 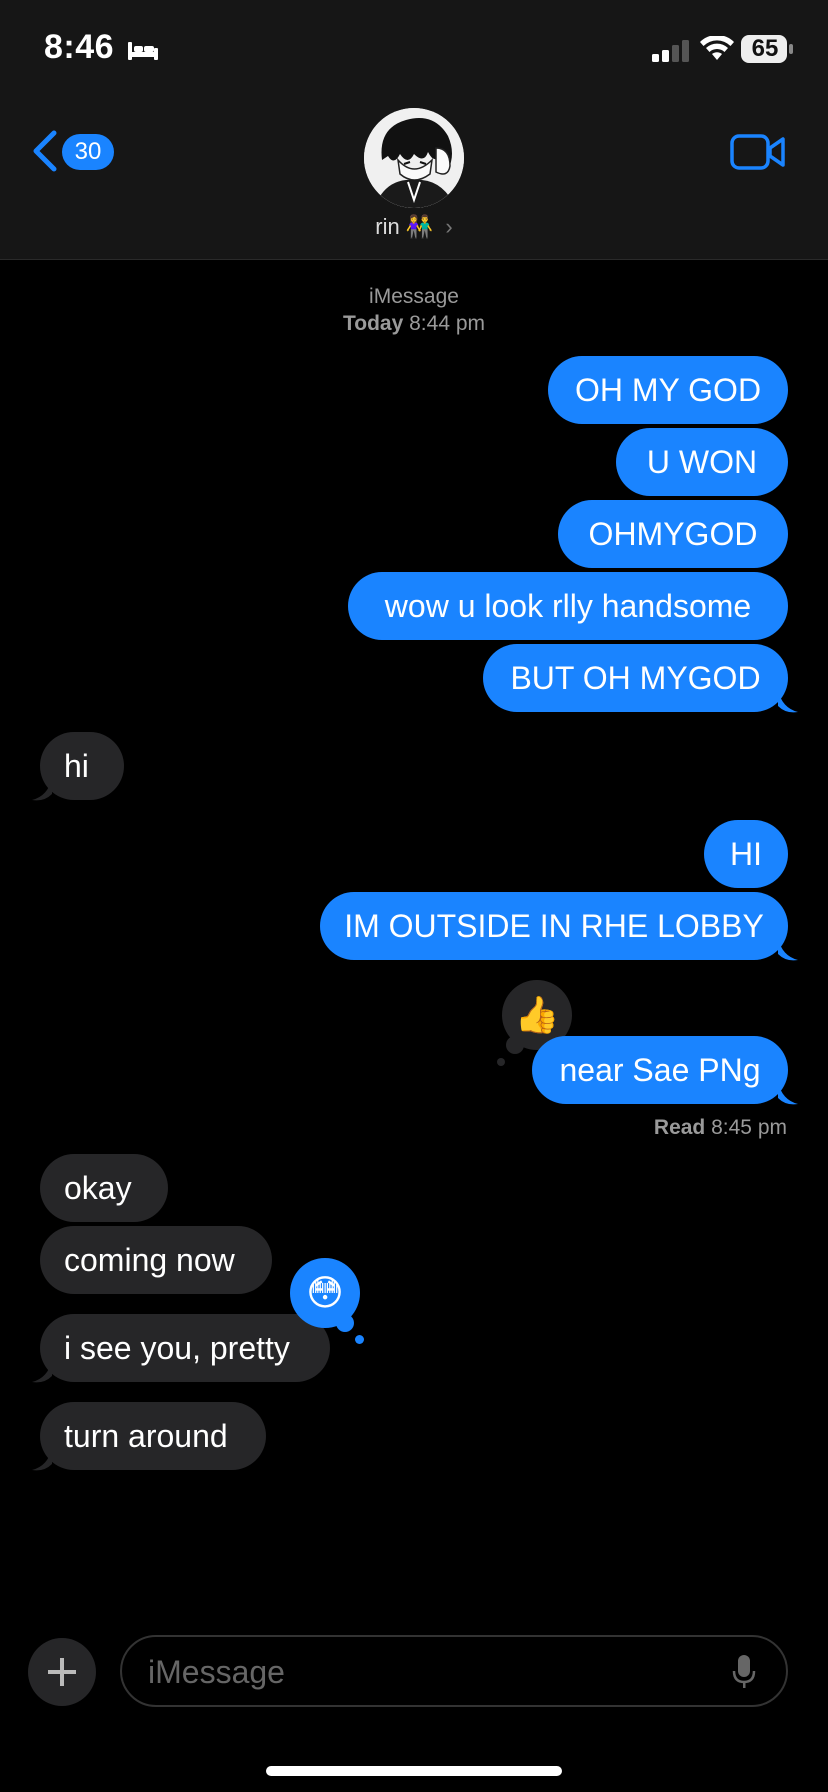 What do you see at coordinates (387, 226) in the screenshot?
I see `contact-name: rin` at bounding box center [387, 226].